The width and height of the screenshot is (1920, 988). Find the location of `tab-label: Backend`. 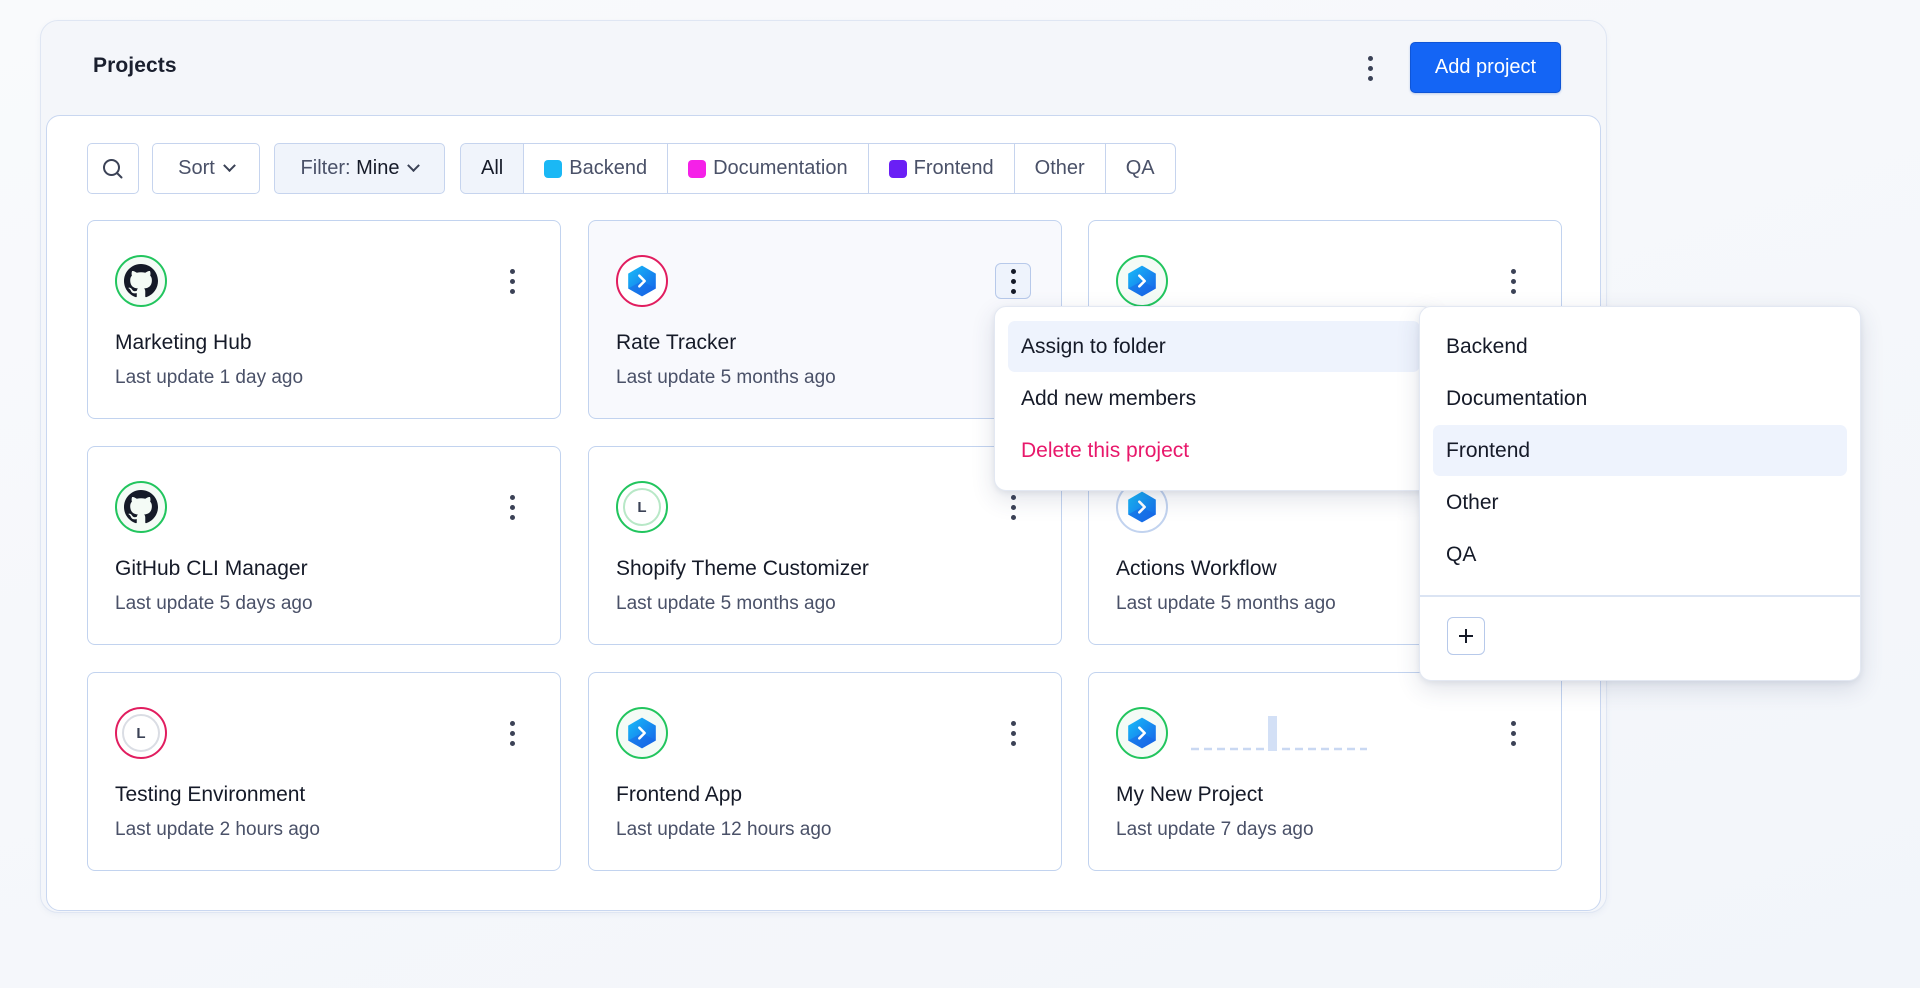

tab-label: Backend is located at coordinates (608, 168).